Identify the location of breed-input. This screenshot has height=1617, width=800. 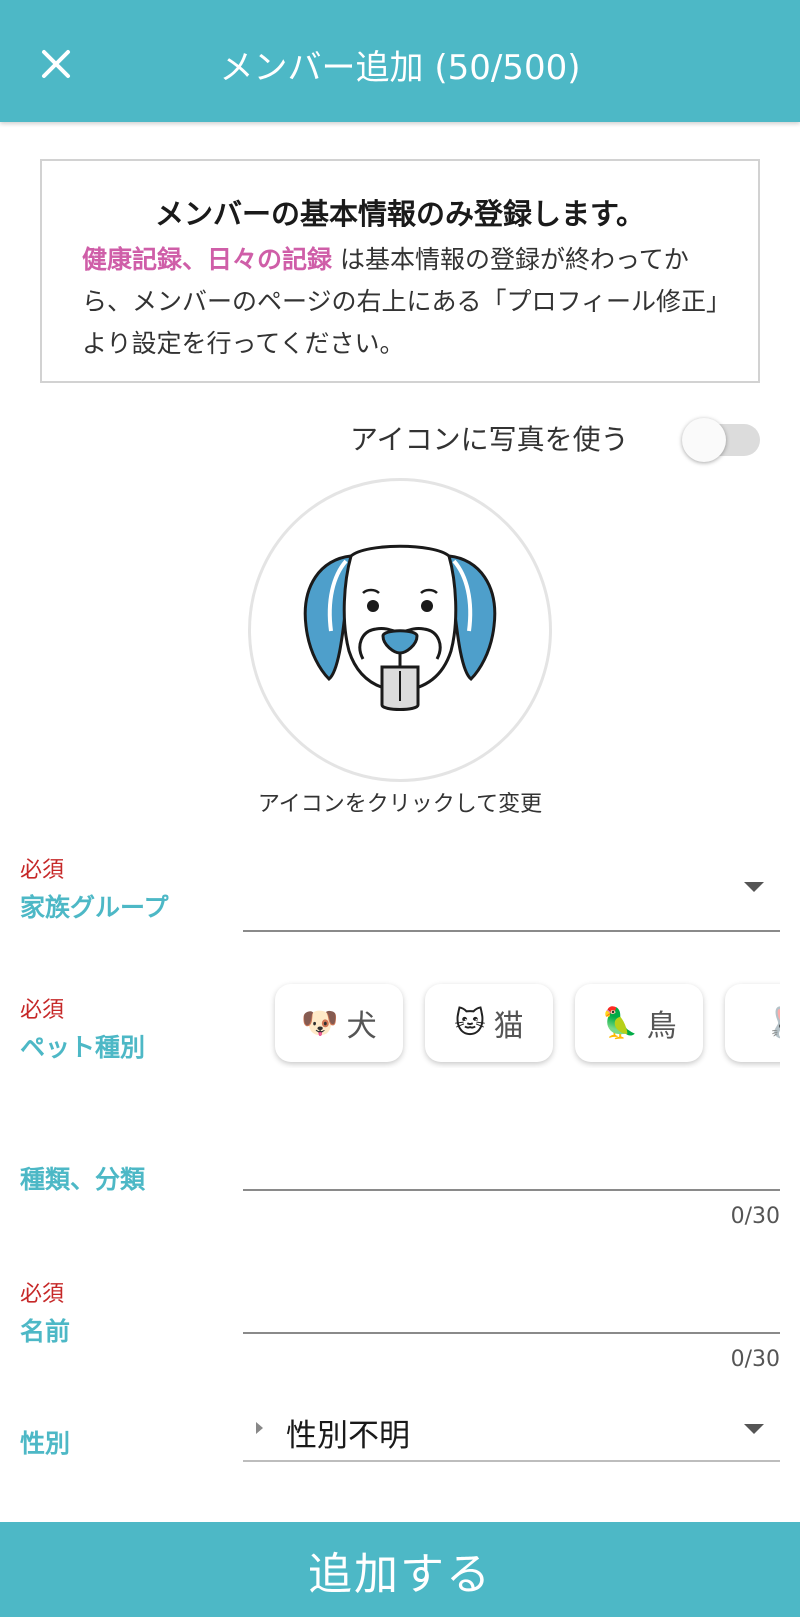
(511, 1160).